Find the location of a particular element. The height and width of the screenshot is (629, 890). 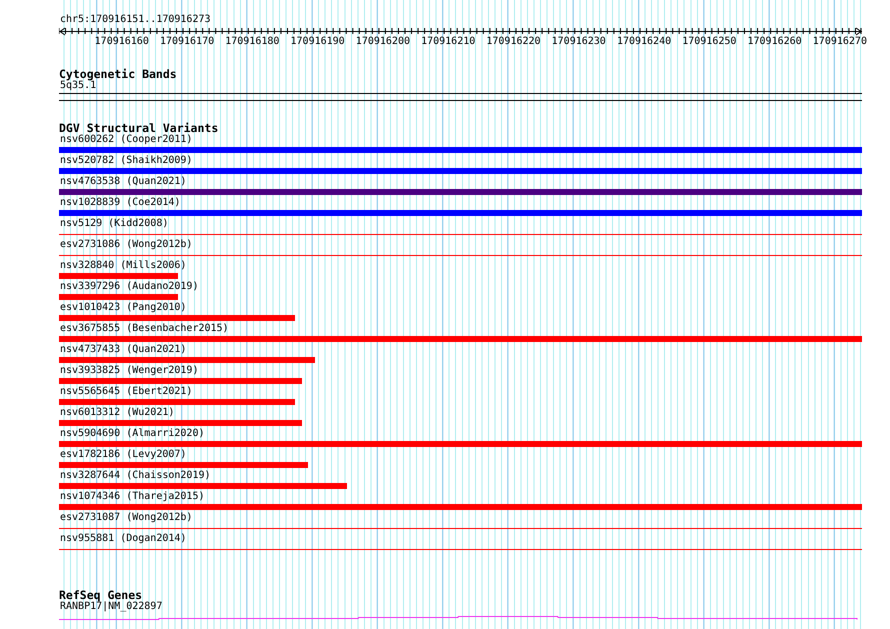

variant-label: nsv1028839 (Coe2014) is located at coordinates (120, 203).